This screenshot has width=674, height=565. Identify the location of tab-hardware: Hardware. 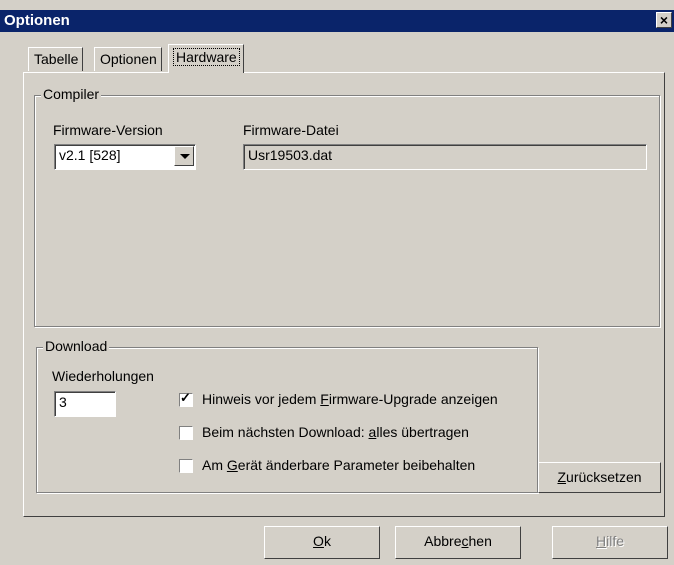
(206, 58).